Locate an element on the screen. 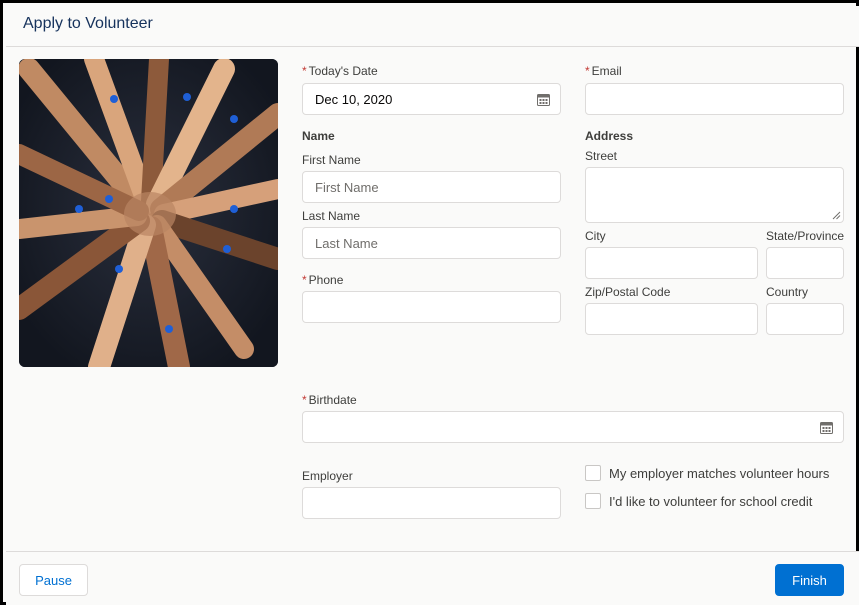 The height and width of the screenshot is (605, 859). modal-header: Apply to Volunteer is located at coordinates (432, 26).